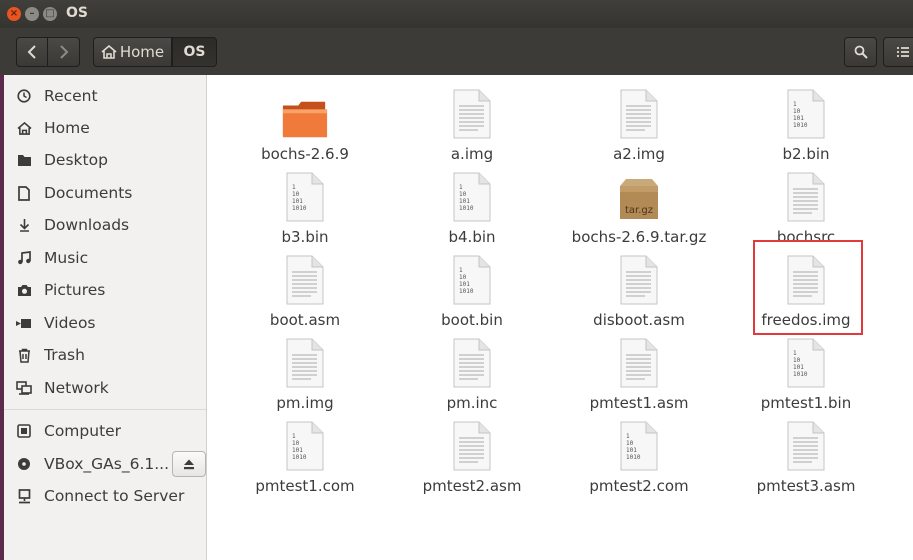  I want to click on sidebar-item-downloads: Downloads, so click(105, 225).